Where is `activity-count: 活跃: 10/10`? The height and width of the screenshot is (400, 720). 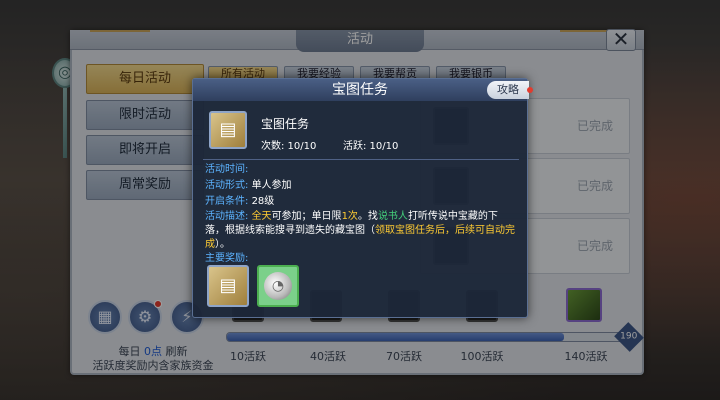 activity-count: 活跃: 10/10 is located at coordinates (371, 146).